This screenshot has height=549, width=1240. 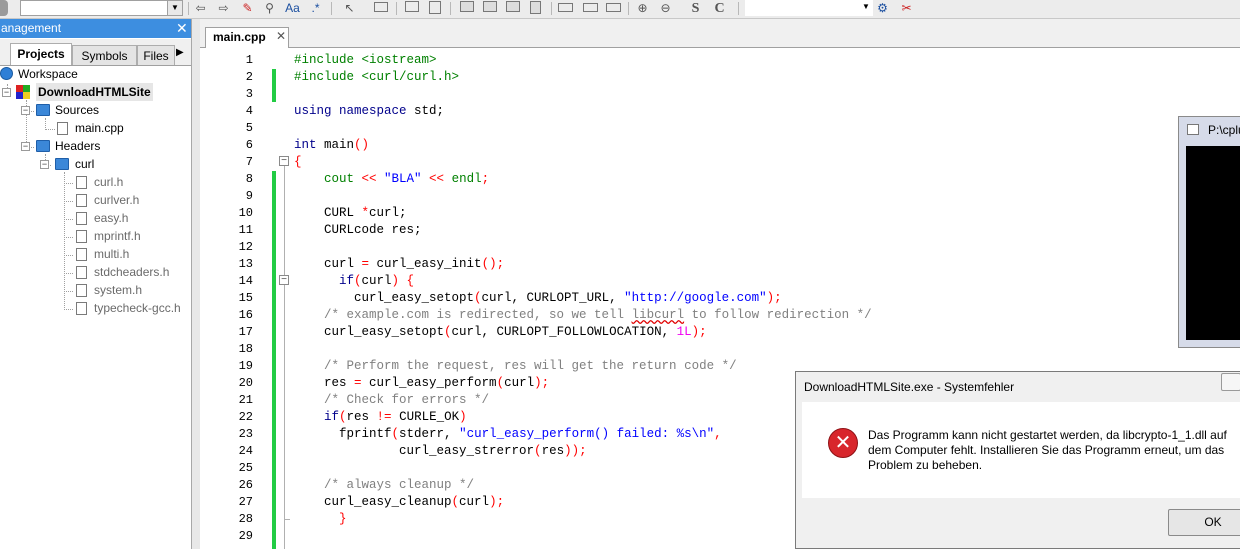 I want to click on code-token: !=, so click(x=384, y=417).